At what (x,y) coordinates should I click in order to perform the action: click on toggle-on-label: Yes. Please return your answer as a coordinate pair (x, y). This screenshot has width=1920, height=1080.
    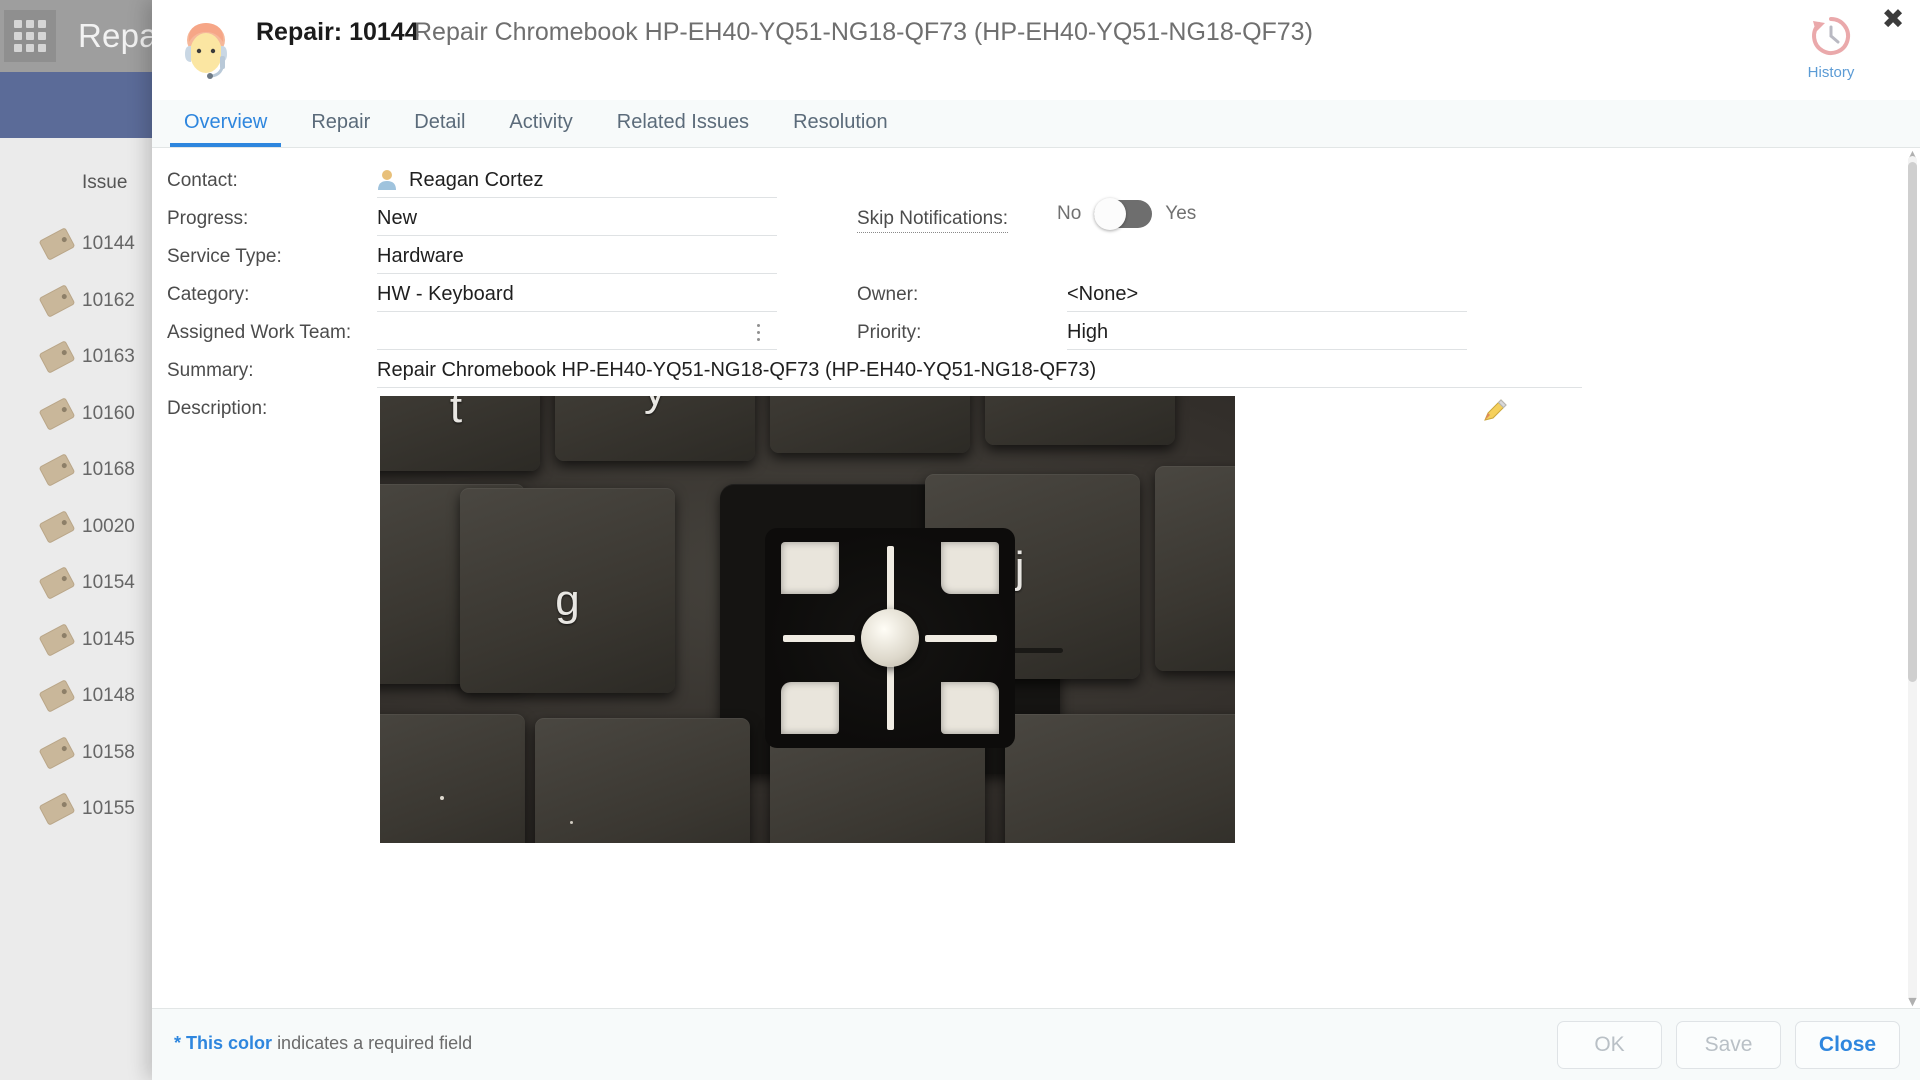
    Looking at the image, I should click on (1181, 213).